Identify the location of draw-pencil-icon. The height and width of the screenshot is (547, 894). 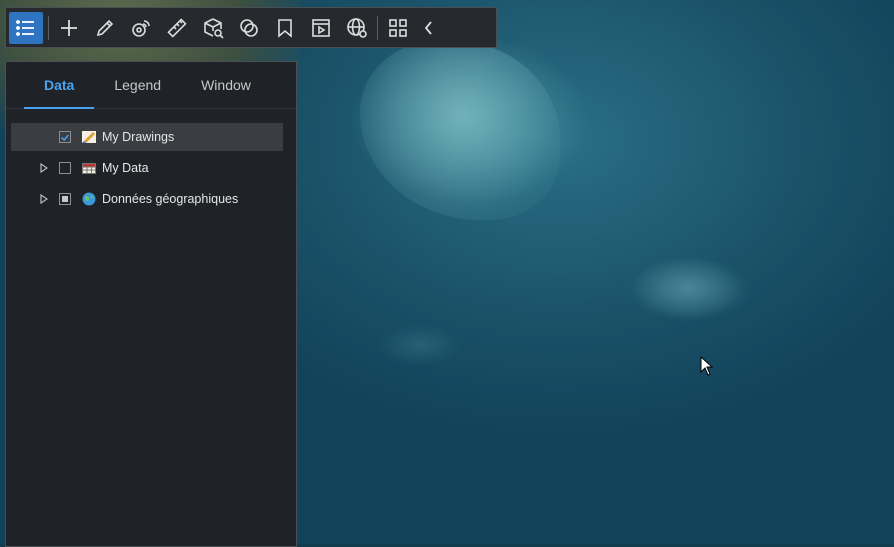
(105, 27).